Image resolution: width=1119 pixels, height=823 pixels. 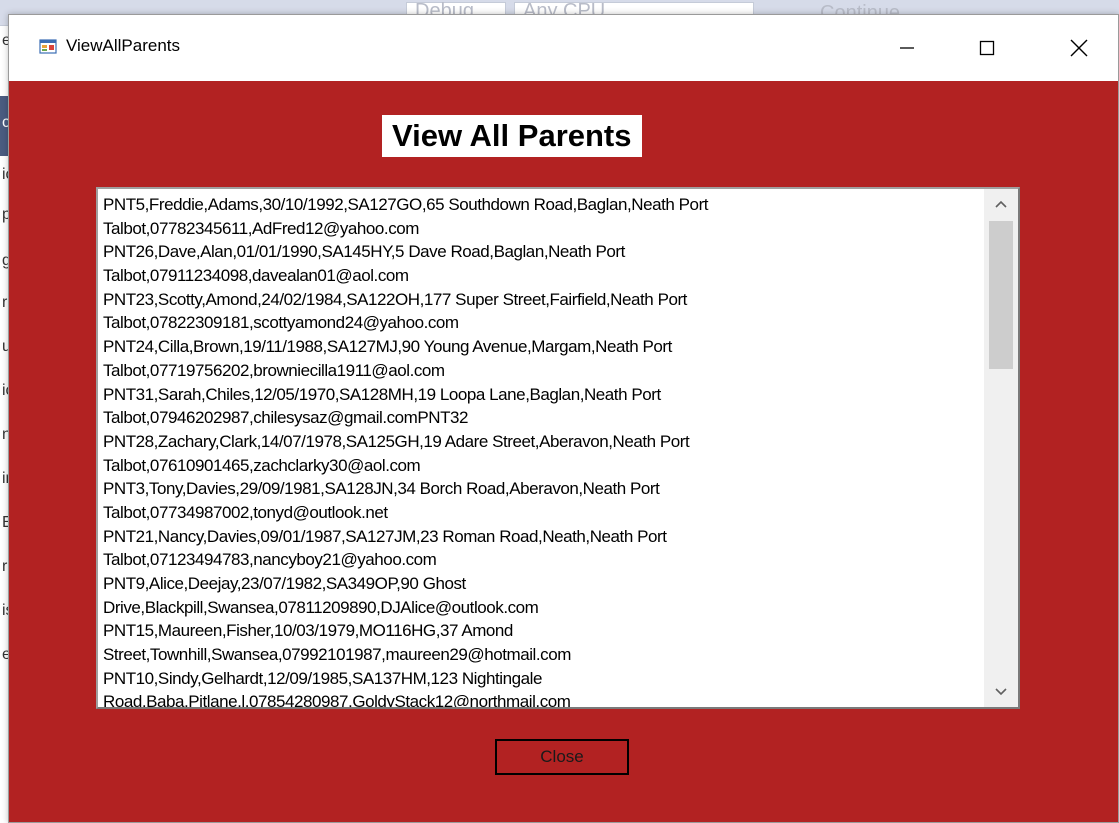 I want to click on list-item: Talbot,07782345611,AdFred12@yahoo.com, so click(x=543, y=229).